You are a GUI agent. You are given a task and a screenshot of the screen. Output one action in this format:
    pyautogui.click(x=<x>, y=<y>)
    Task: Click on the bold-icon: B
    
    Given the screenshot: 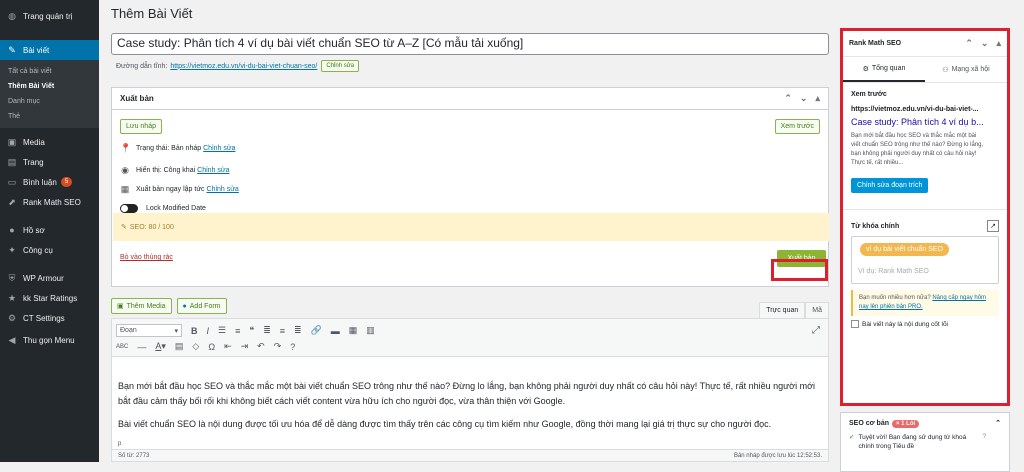 What is the action you would take?
    pyautogui.click(x=194, y=331)
    